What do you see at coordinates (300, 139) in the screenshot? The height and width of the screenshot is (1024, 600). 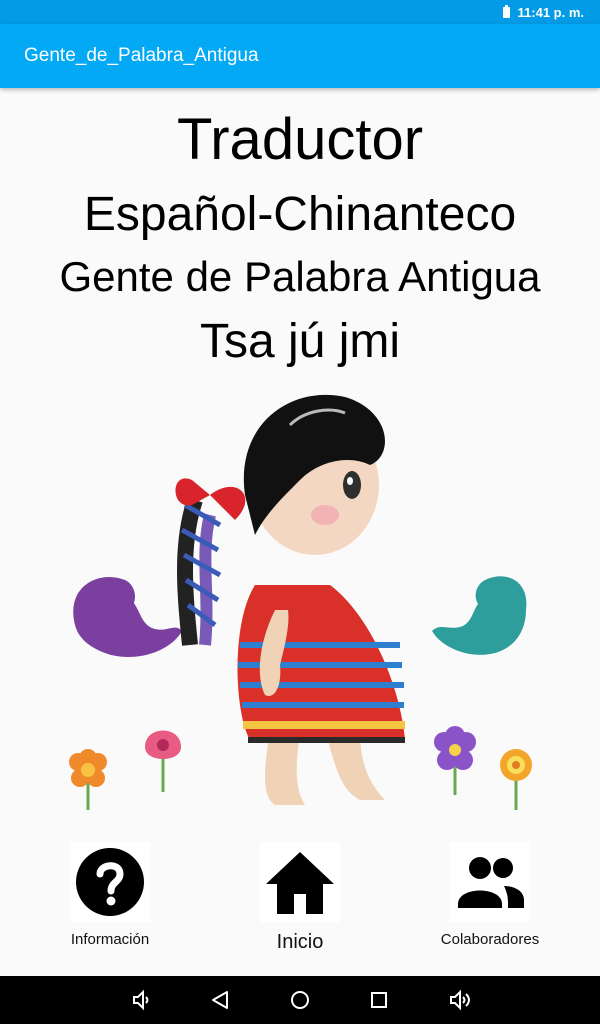 I see `title-traductor: Traductor` at bounding box center [300, 139].